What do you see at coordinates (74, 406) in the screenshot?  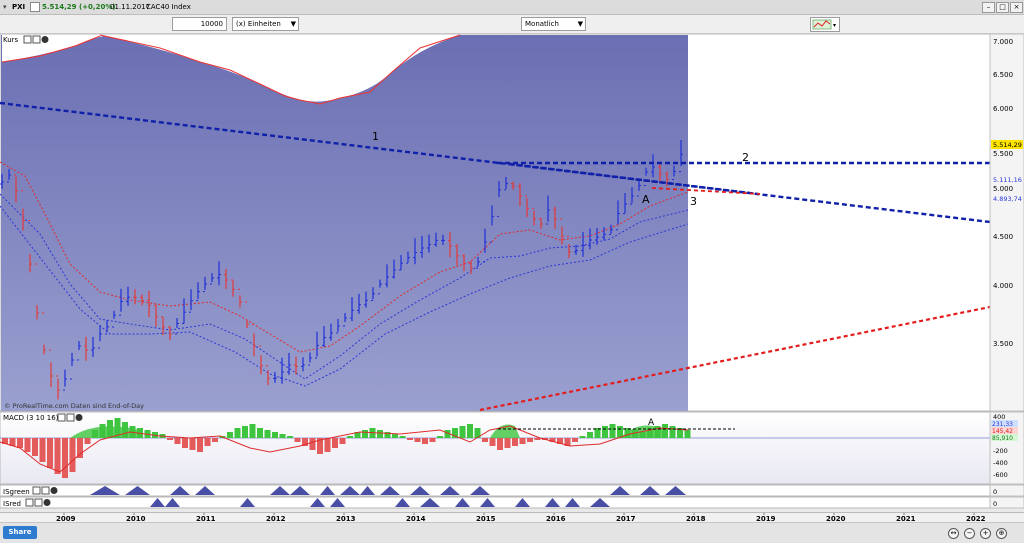 I see `copyright-text: © ProRealTime.com Daten sind End-of-Day` at bounding box center [74, 406].